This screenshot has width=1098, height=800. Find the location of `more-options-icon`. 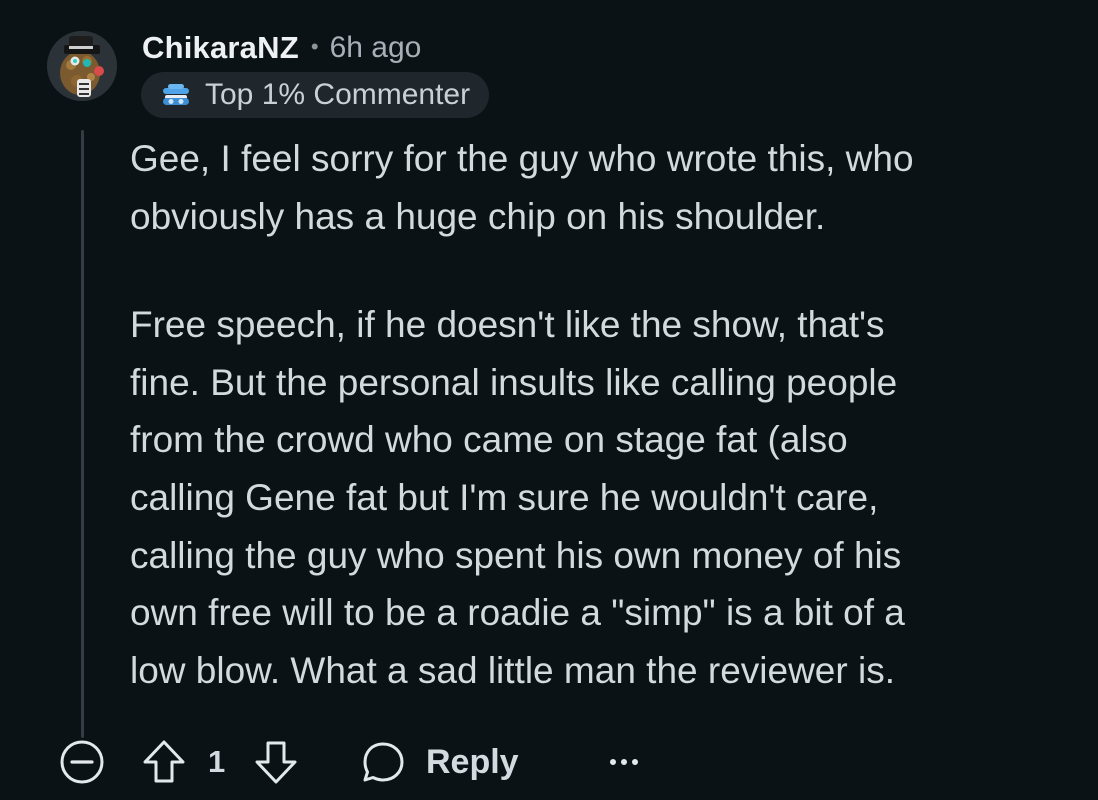

more-options-icon is located at coordinates (624, 762).